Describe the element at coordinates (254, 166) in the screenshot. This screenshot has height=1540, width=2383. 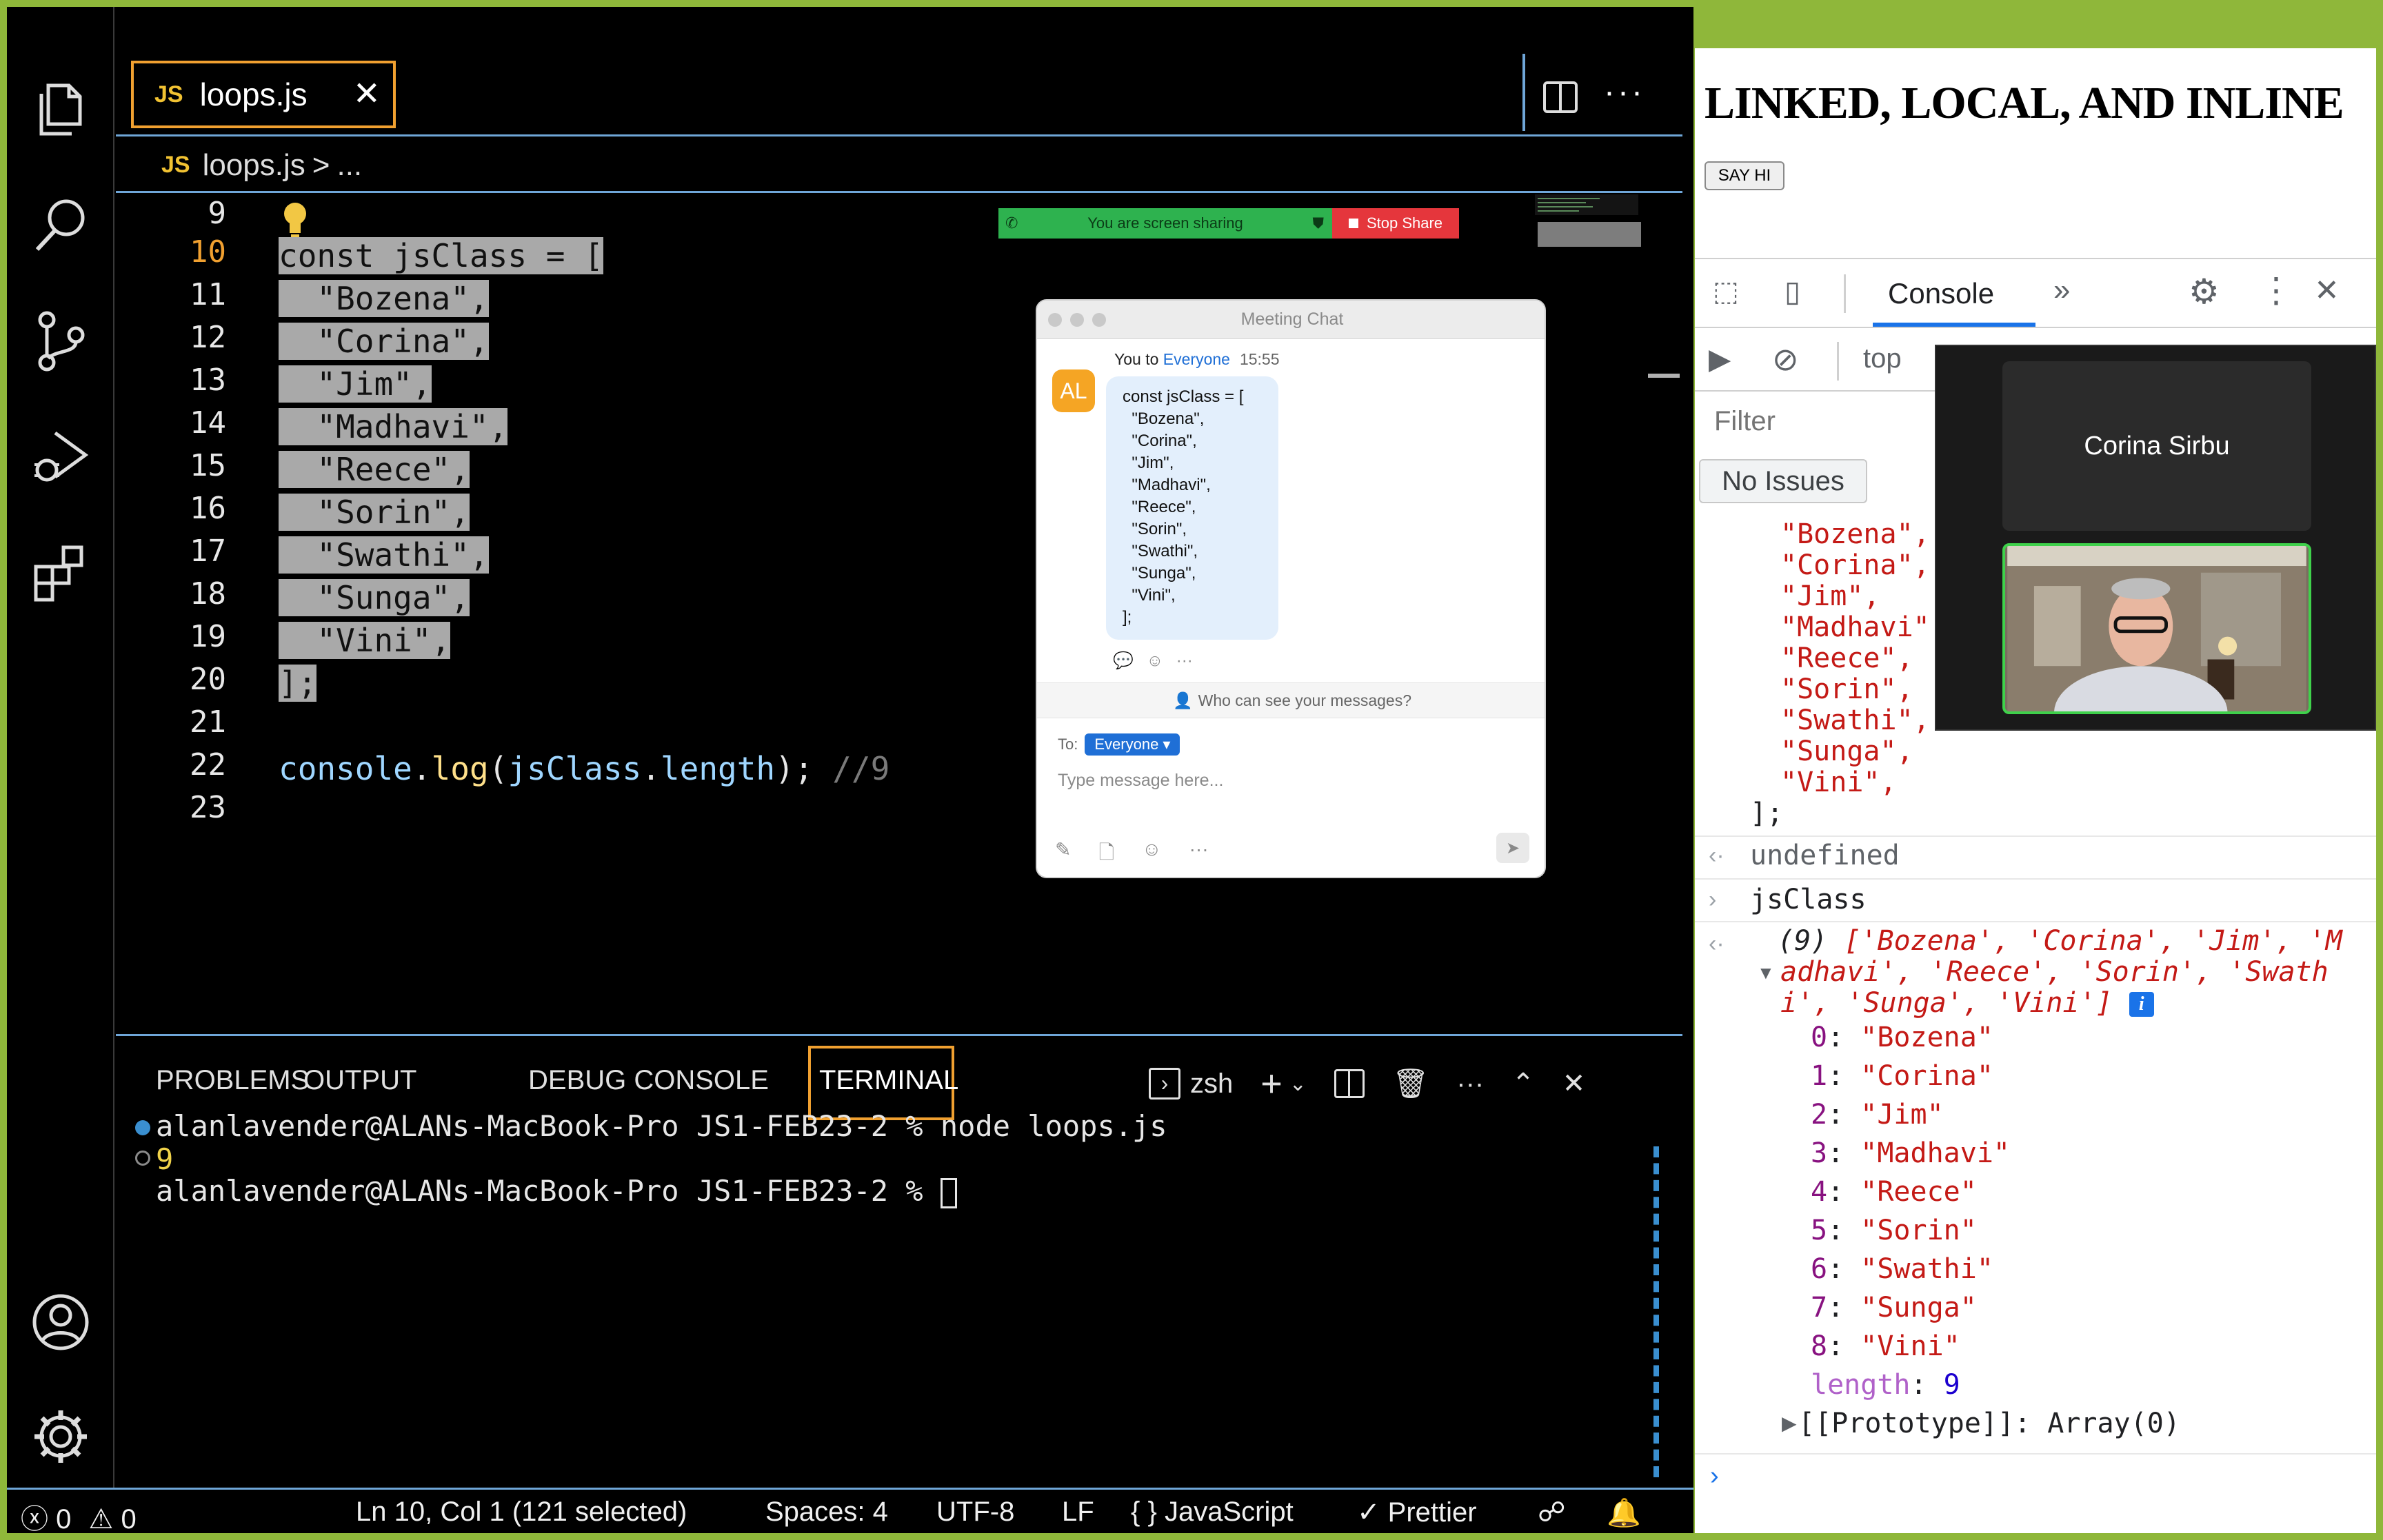
I see `breadcrumb-file: loops.js` at that location.